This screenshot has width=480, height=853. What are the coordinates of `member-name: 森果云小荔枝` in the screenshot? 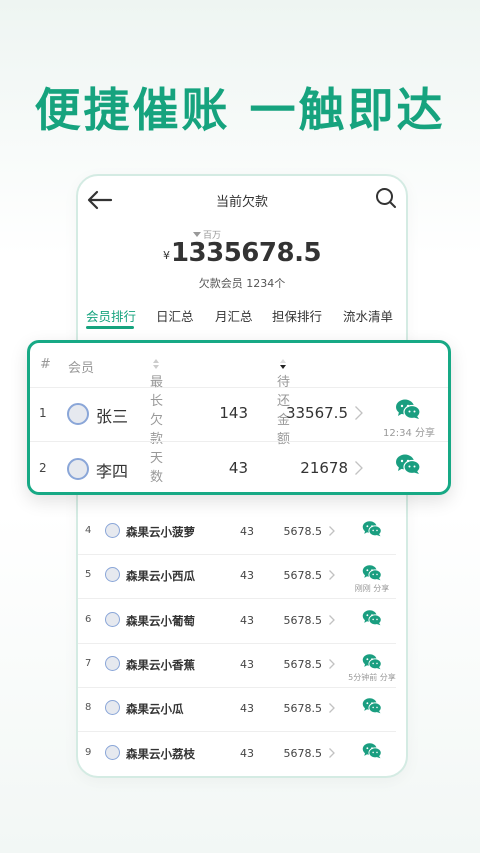 It's located at (160, 753).